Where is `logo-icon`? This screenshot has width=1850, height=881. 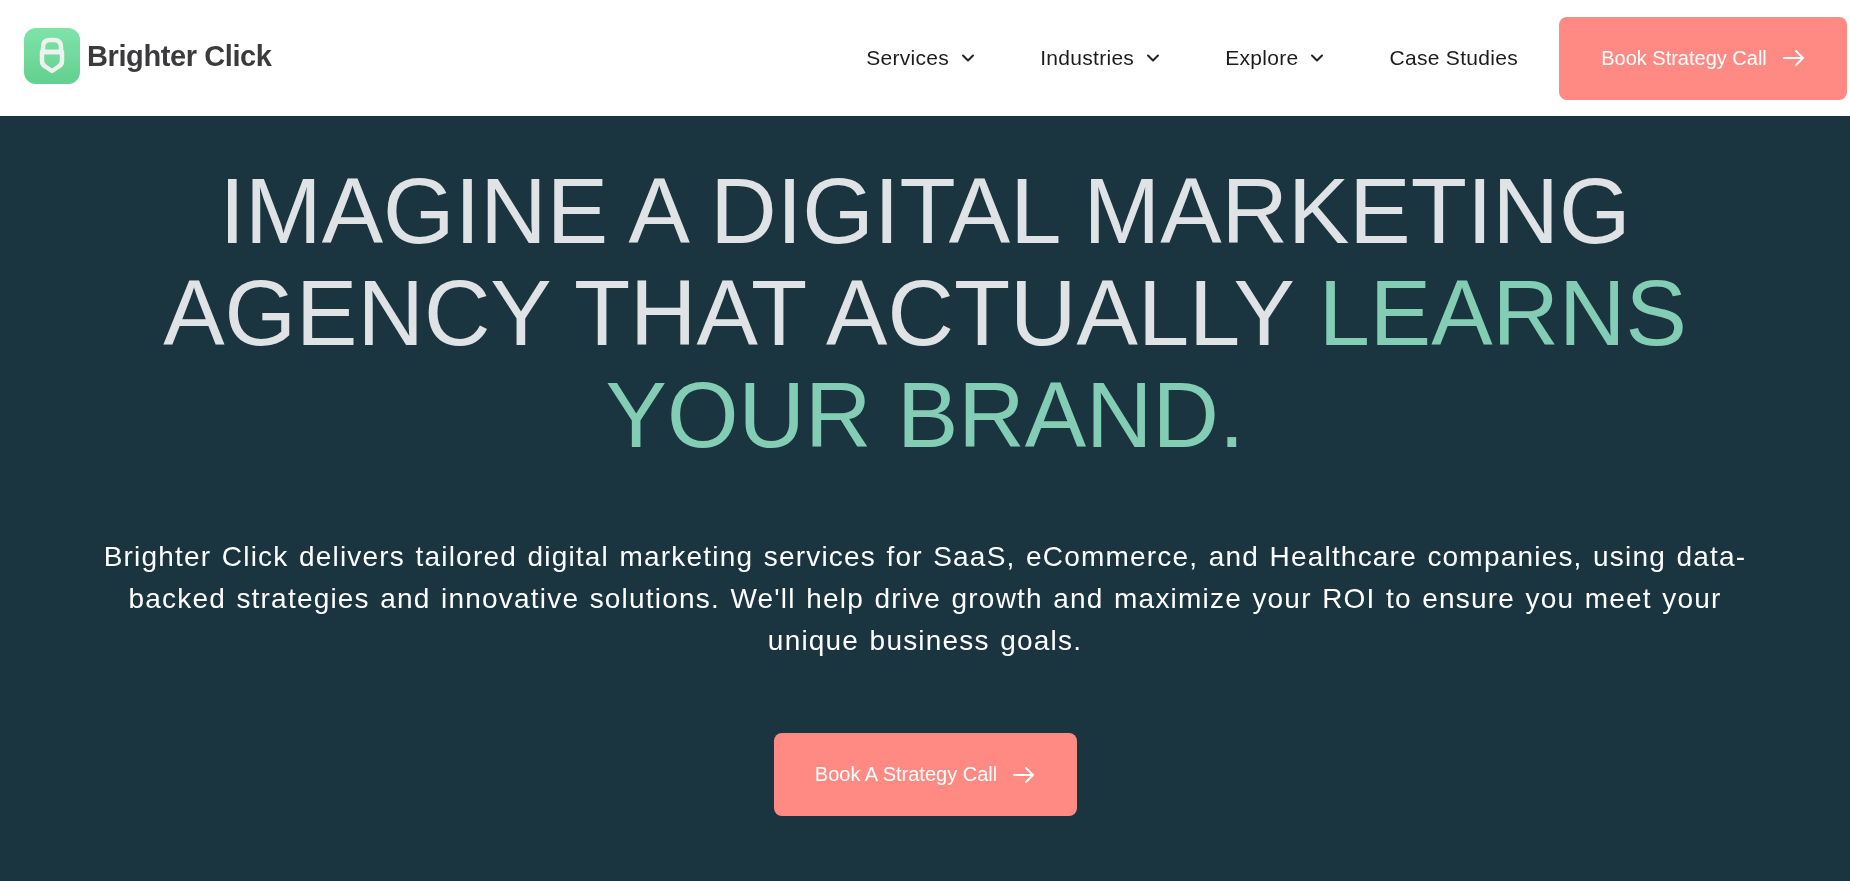
logo-icon is located at coordinates (52, 56).